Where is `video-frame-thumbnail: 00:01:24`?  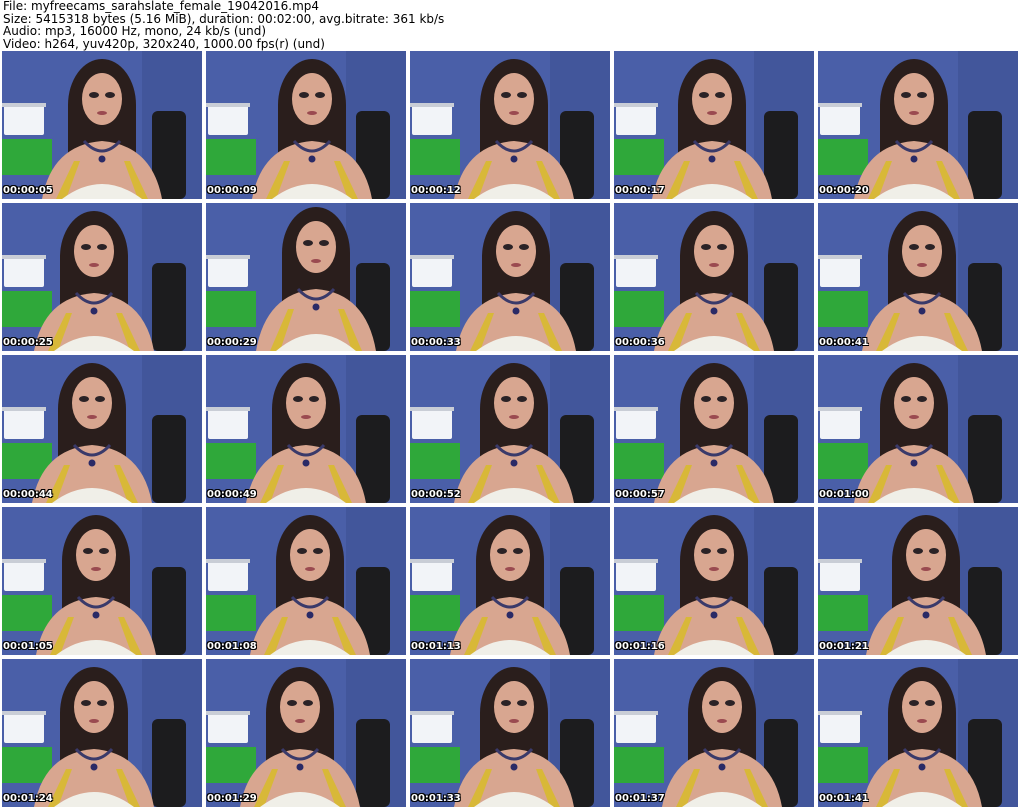
video-frame-thumbnail: 00:01:24 is located at coordinates (102, 733).